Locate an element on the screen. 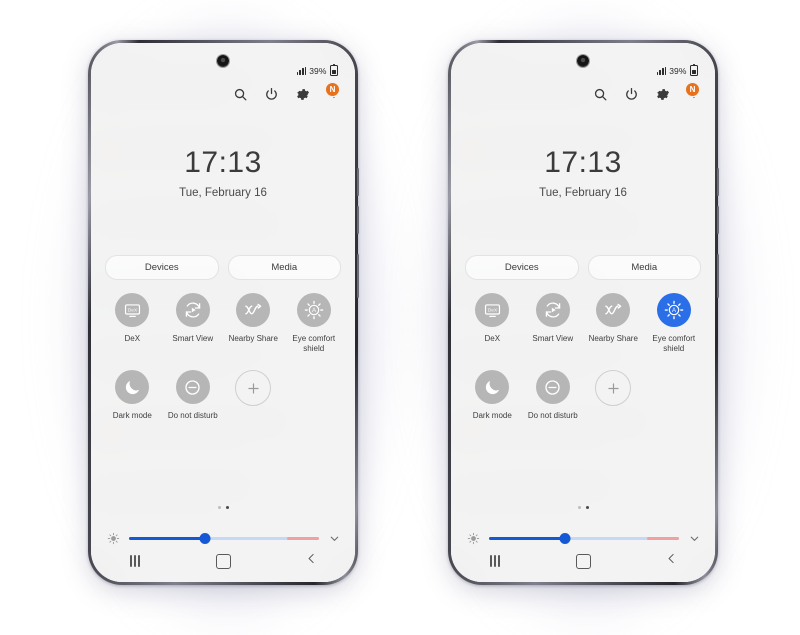 The width and height of the screenshot is (800, 635). quick-tile-label: Dark mode is located at coordinates (132, 415).